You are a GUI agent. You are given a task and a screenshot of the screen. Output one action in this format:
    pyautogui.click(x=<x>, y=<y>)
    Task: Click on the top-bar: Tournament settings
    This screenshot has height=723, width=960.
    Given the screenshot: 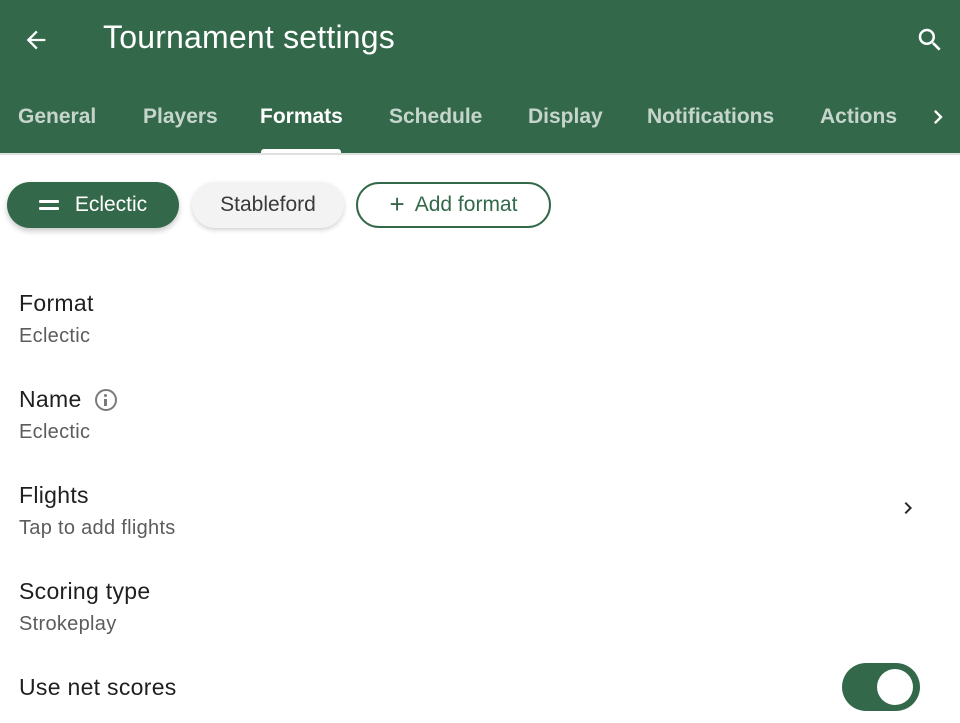 What is the action you would take?
    pyautogui.click(x=480, y=40)
    